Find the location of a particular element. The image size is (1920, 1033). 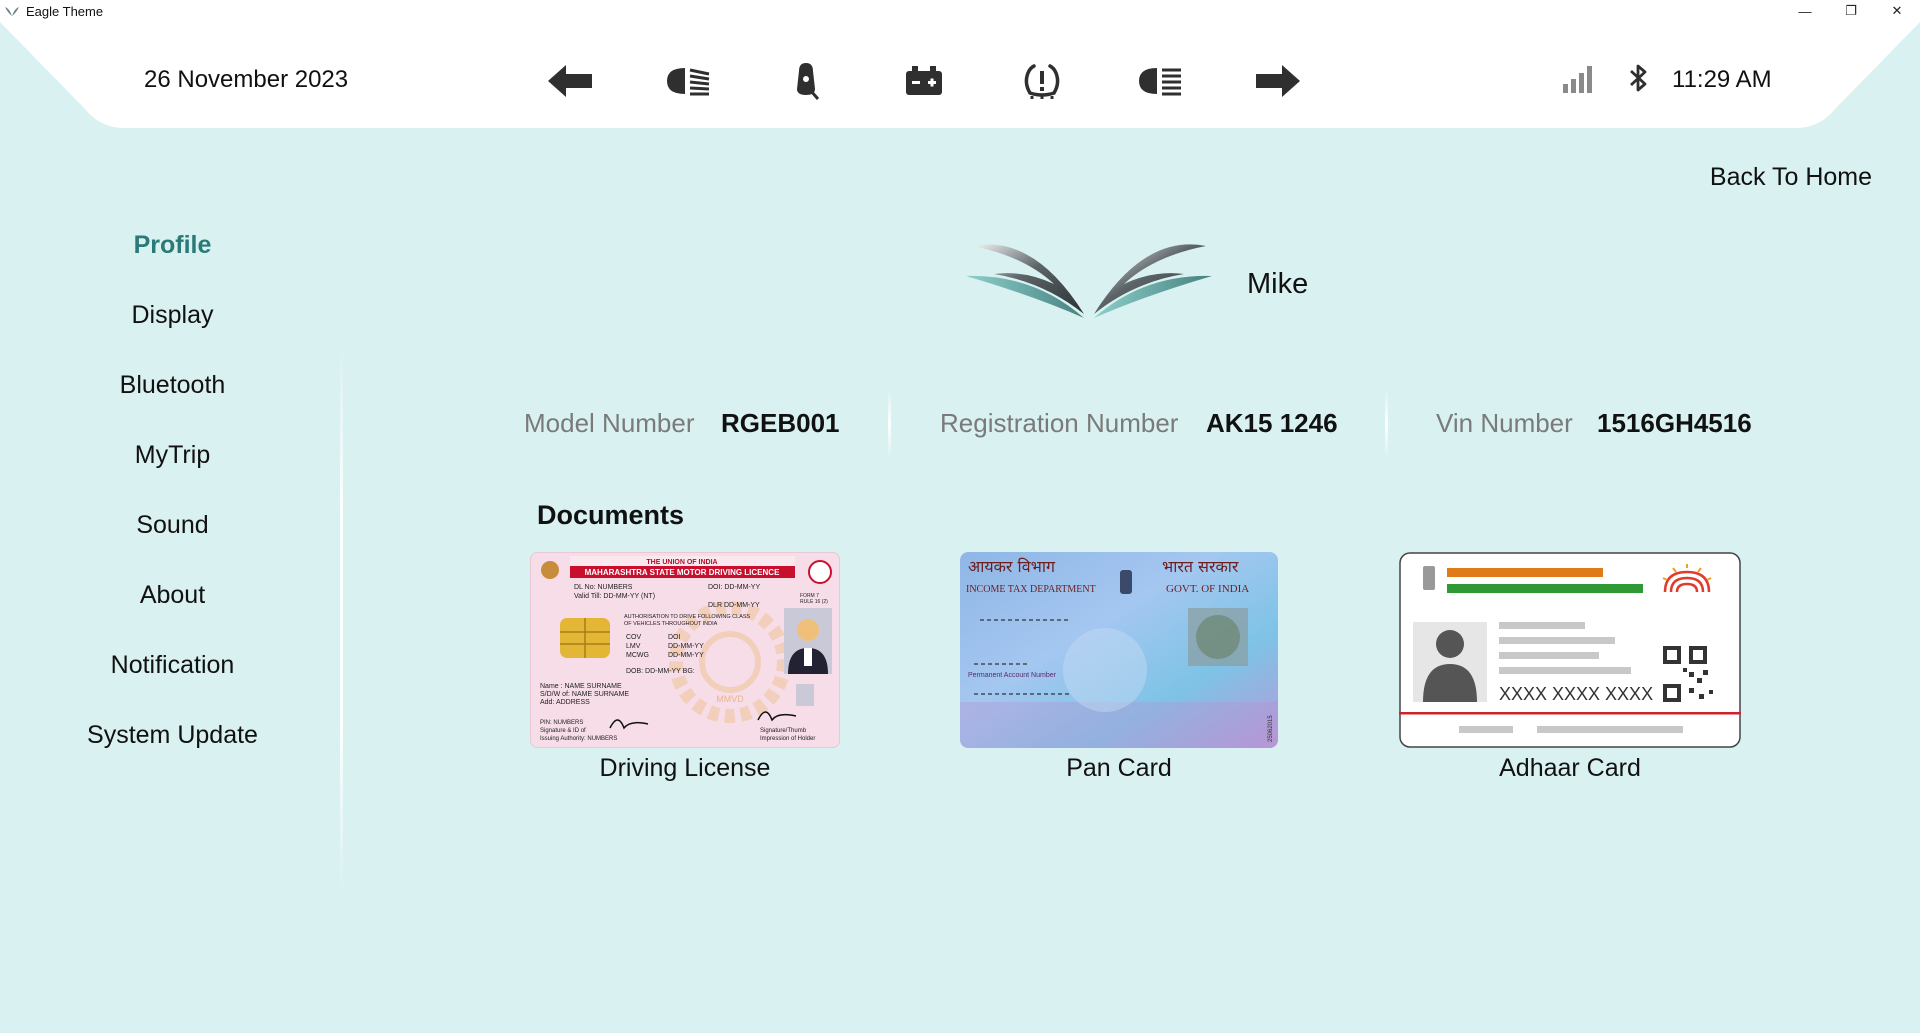

close-button: ✕ is located at coordinates (1897, 11).